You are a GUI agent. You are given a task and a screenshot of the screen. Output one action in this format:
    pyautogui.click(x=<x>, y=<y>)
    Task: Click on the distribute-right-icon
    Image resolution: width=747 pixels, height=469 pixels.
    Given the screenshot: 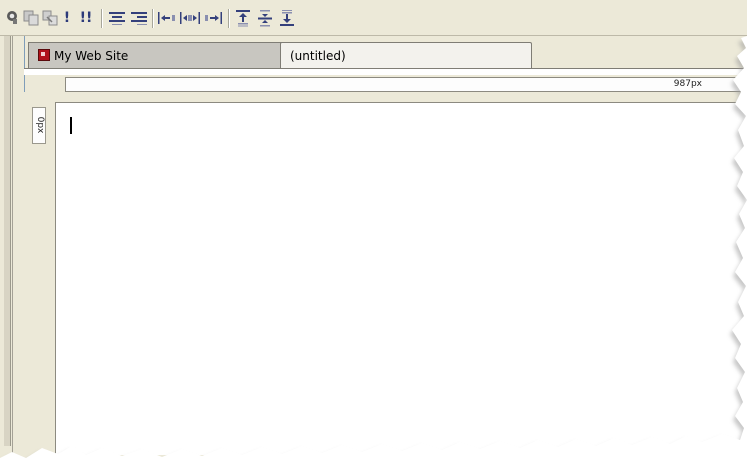 What is the action you would take?
    pyautogui.click(x=213, y=18)
    